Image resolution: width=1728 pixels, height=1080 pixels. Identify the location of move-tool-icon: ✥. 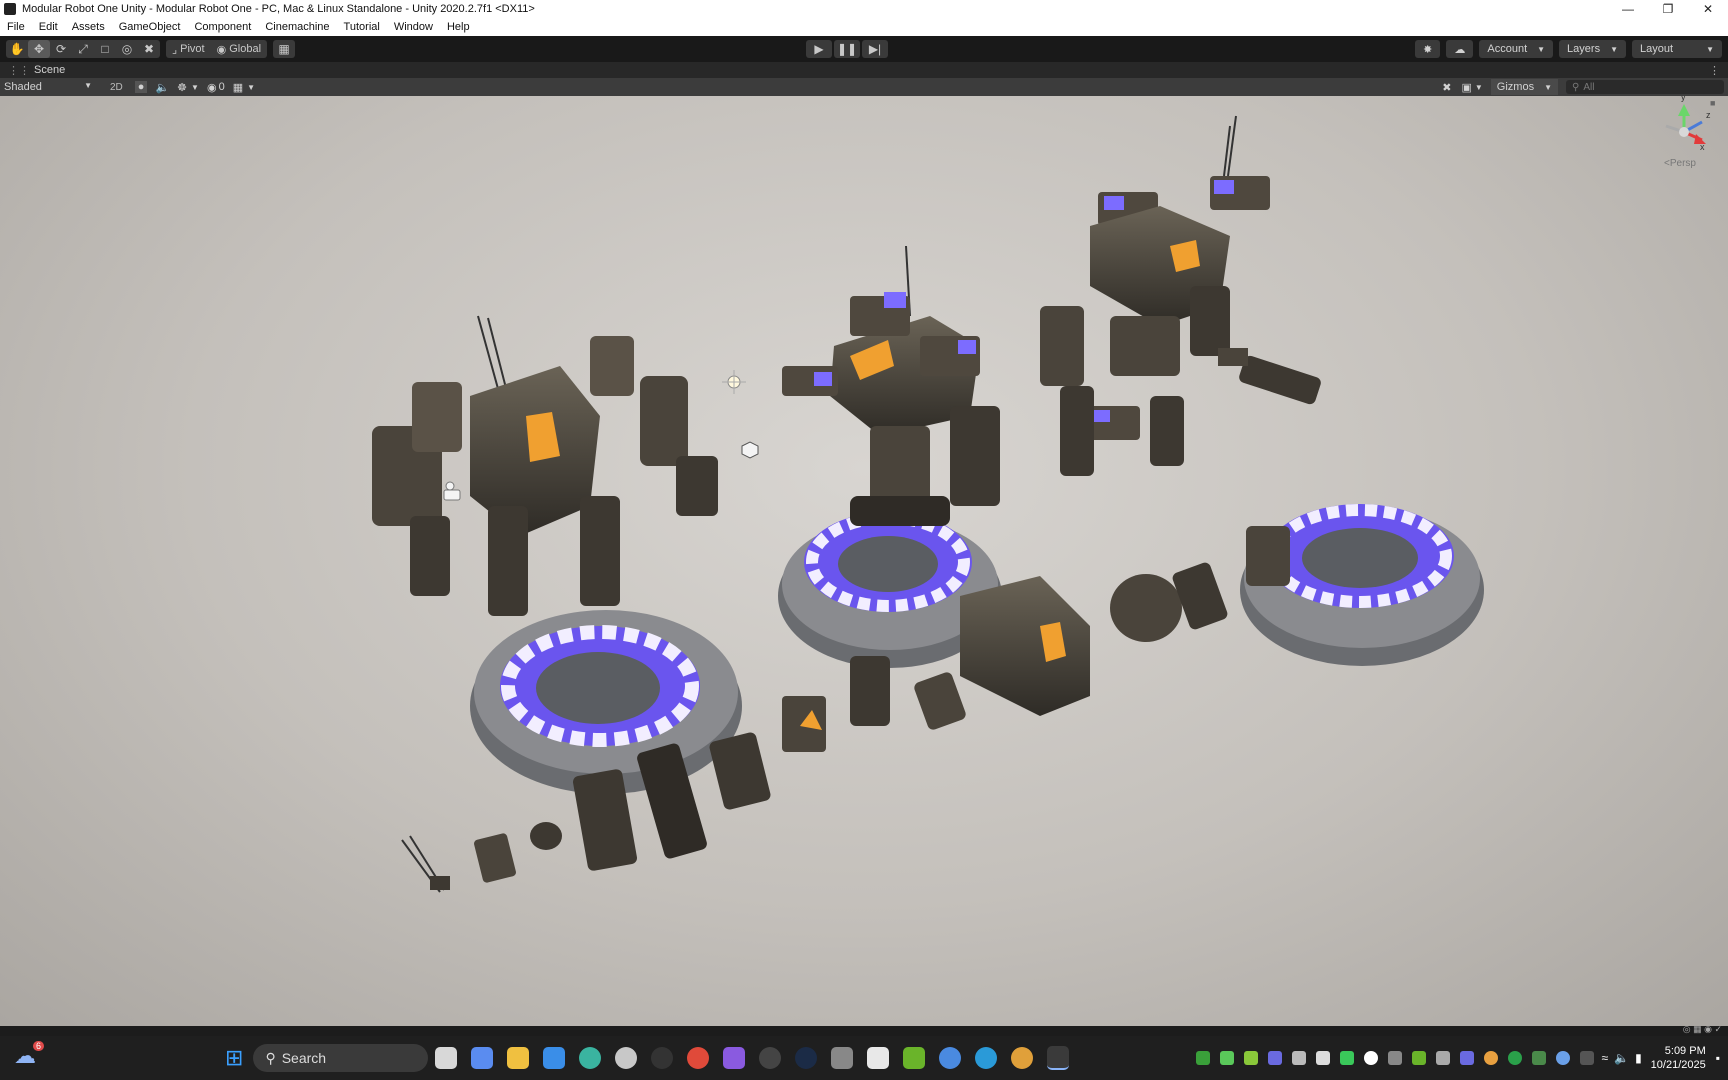
(39, 49).